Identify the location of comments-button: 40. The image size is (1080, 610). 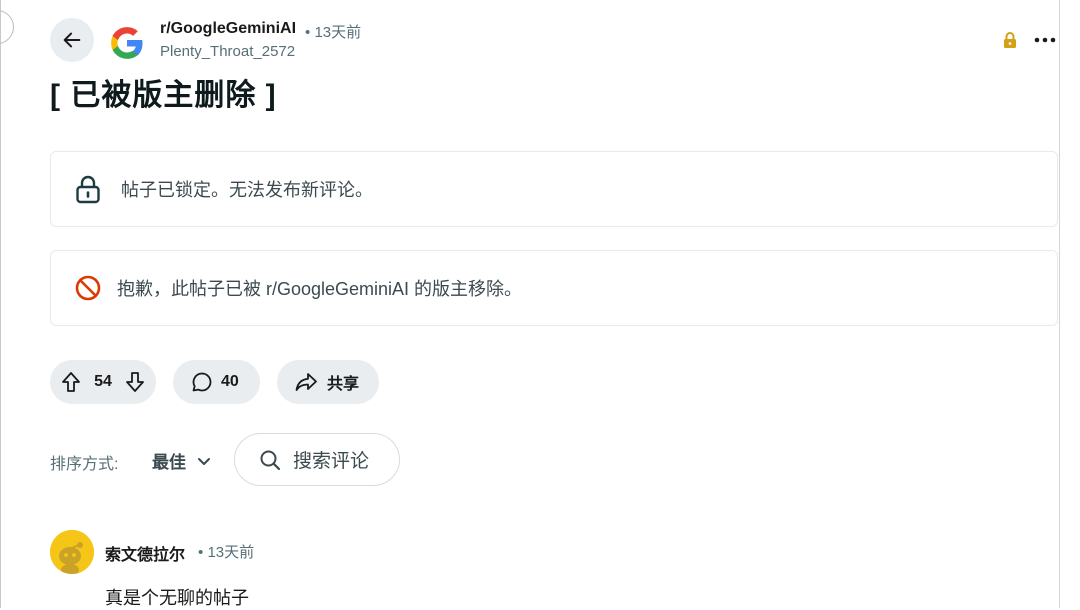
(216, 382).